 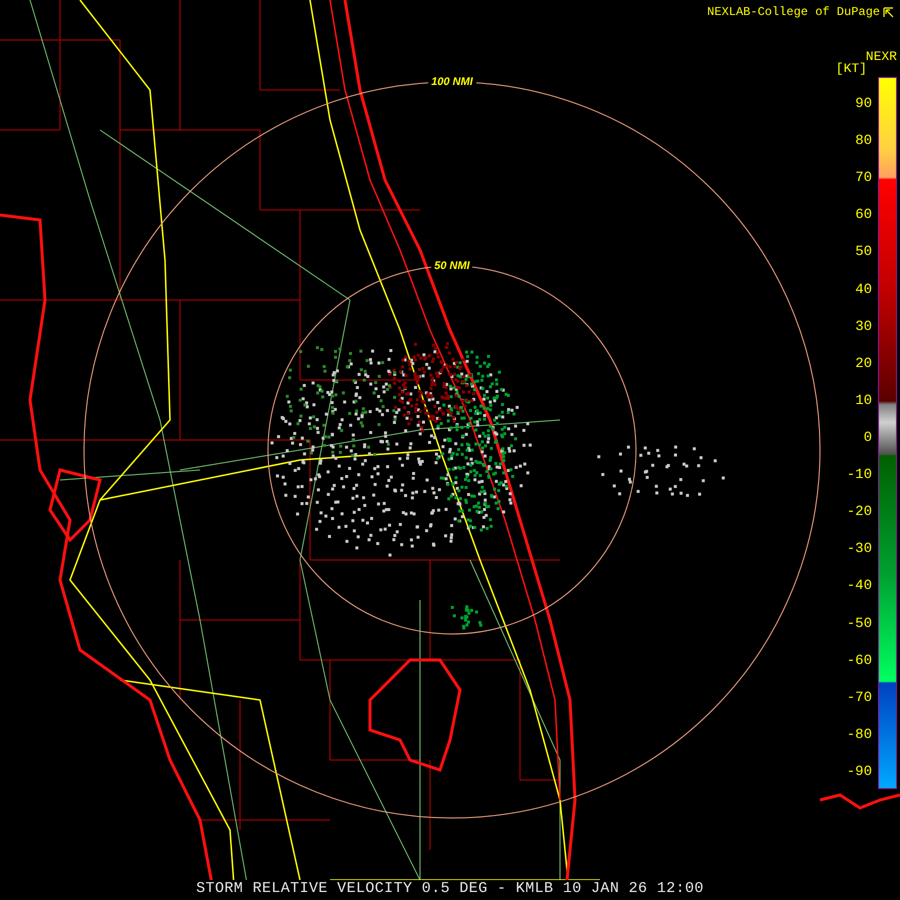 What do you see at coordinates (859, 586) in the screenshot?
I see `scale-tick-label: -40` at bounding box center [859, 586].